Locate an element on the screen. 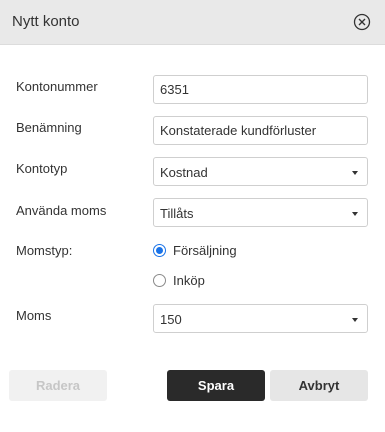 The image size is (385, 432). name-input is located at coordinates (260, 130).